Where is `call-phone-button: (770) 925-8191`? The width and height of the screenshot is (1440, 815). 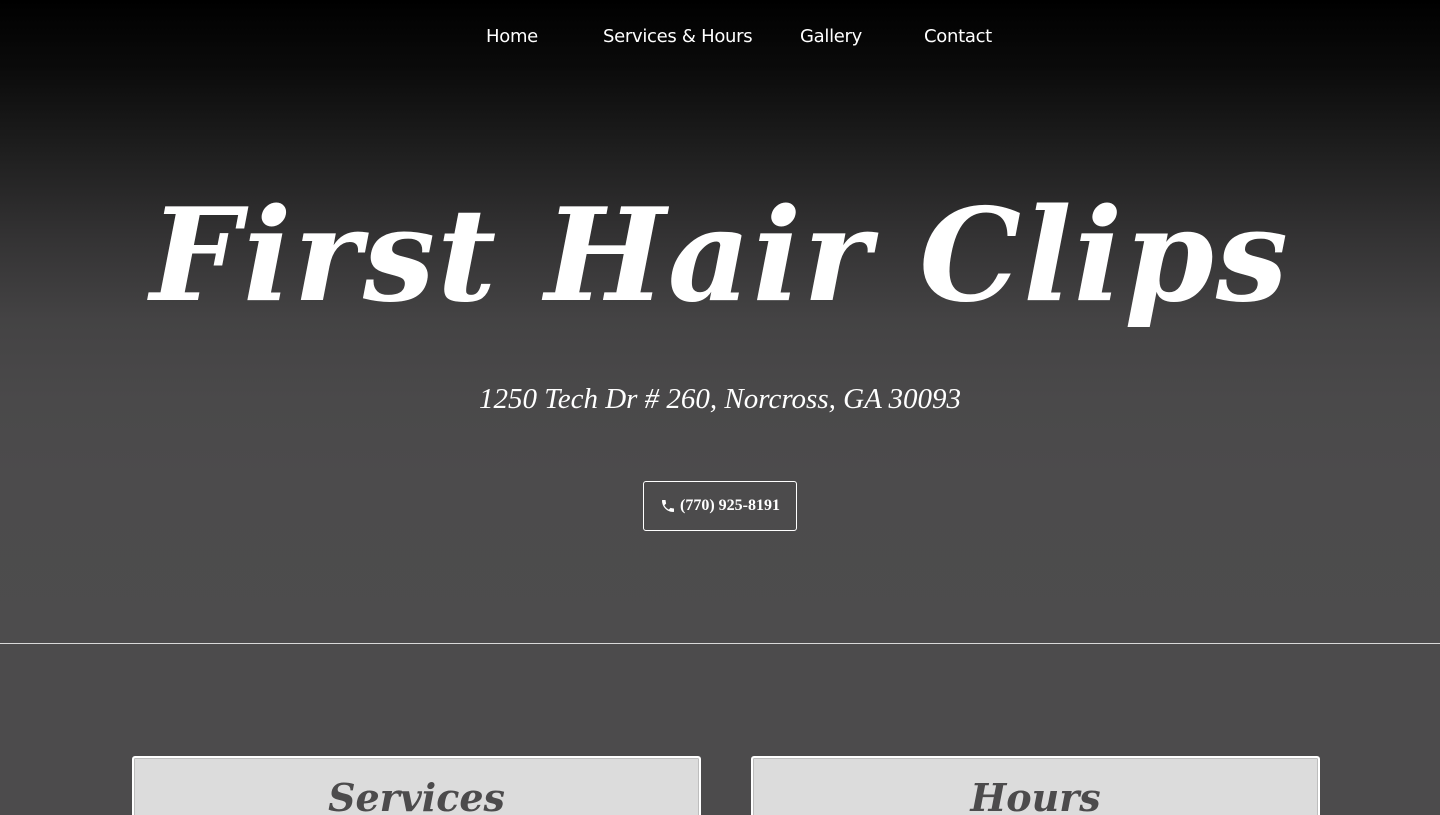
call-phone-button: (770) 925-8191 is located at coordinates (720, 506).